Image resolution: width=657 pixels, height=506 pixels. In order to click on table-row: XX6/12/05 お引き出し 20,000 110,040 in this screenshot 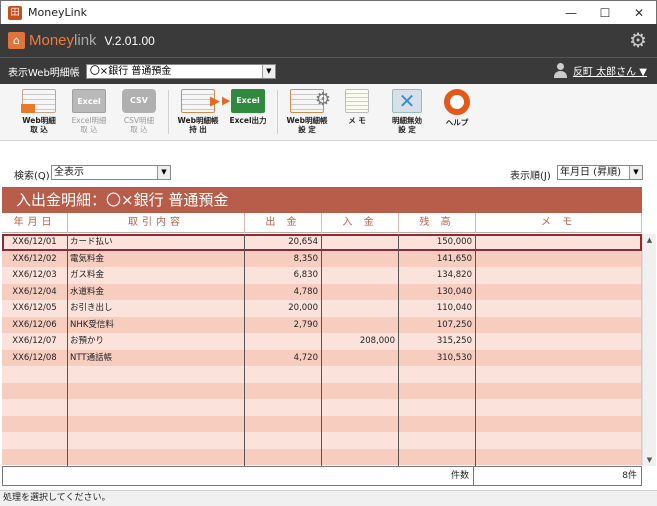, I will do `click(322, 308)`.